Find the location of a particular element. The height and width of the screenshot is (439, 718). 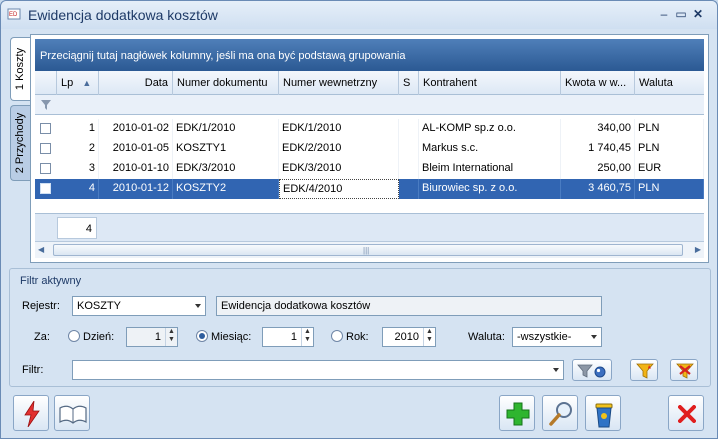

cell-numer-dokumentu: EDK/1/2010 is located at coordinates (226, 129).